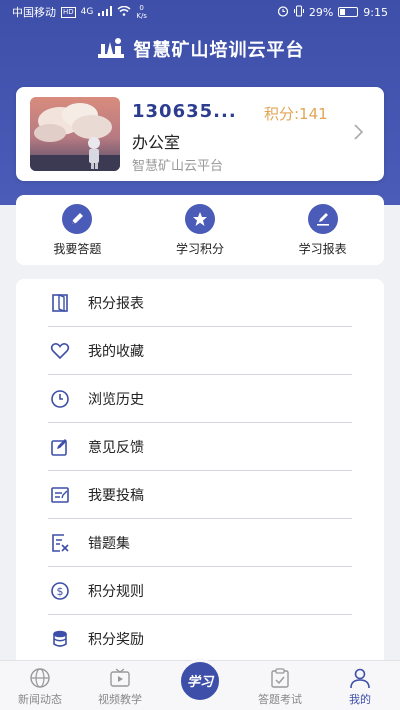  Describe the element at coordinates (116, 591) in the screenshot. I see `menu-item-label: 积分规则` at that location.